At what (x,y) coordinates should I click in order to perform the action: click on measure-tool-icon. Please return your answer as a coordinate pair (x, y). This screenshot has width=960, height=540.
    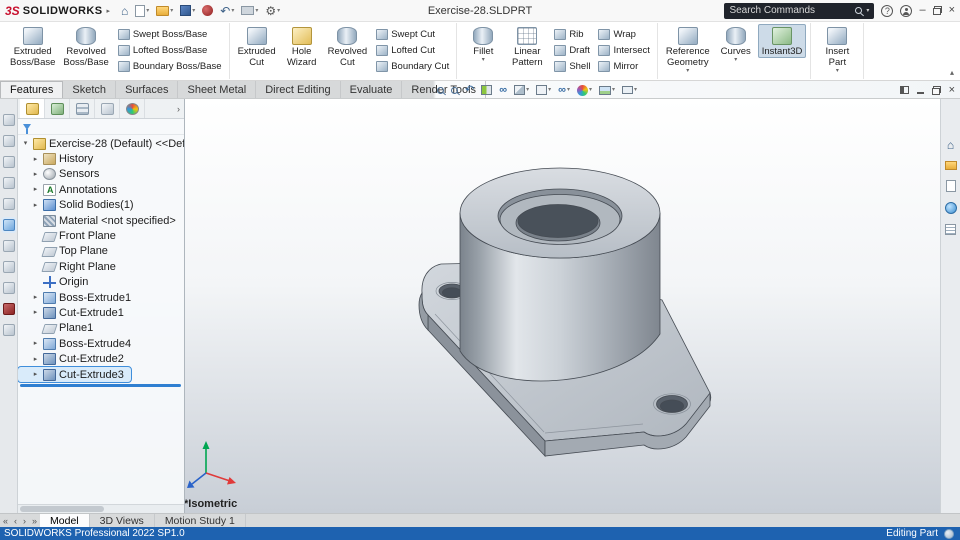
    Looking at the image, I should click on (8, 288).